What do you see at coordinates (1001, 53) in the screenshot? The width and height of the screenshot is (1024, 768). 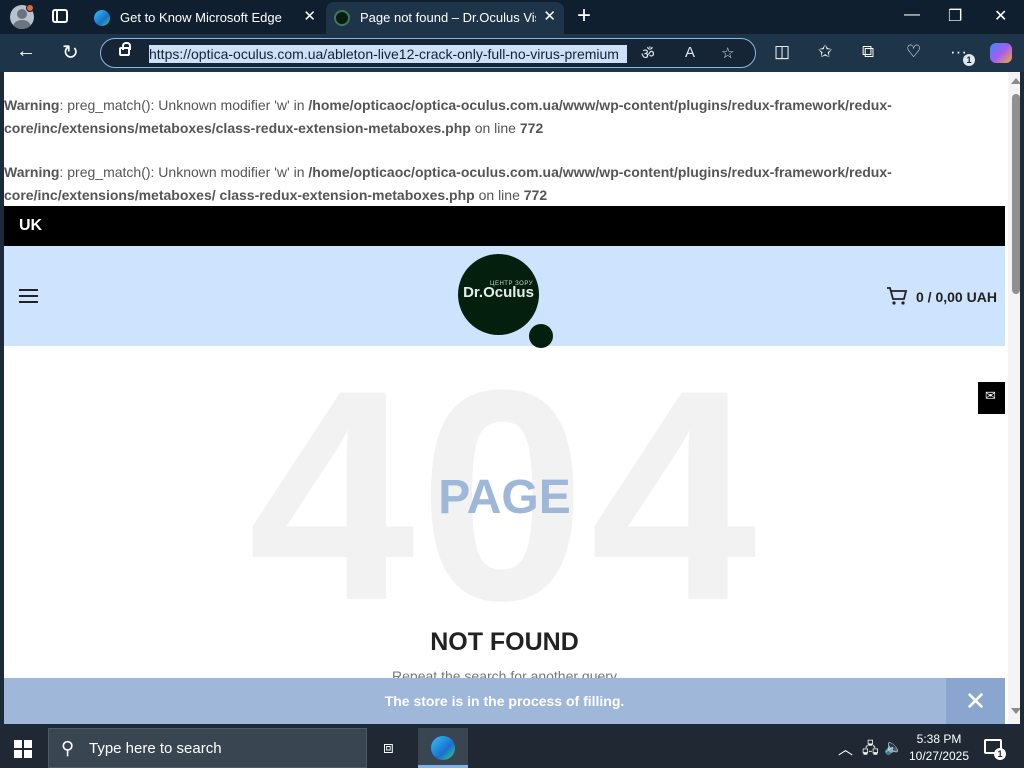 I see `copilot-icon` at bounding box center [1001, 53].